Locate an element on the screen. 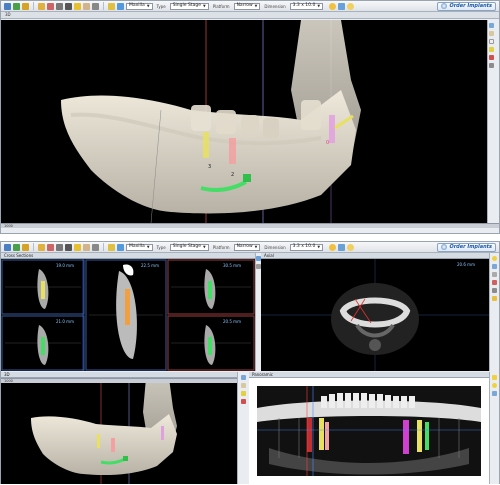 The image size is (500, 485). axial-viewport: 20.6 mm is located at coordinates (375, 315).